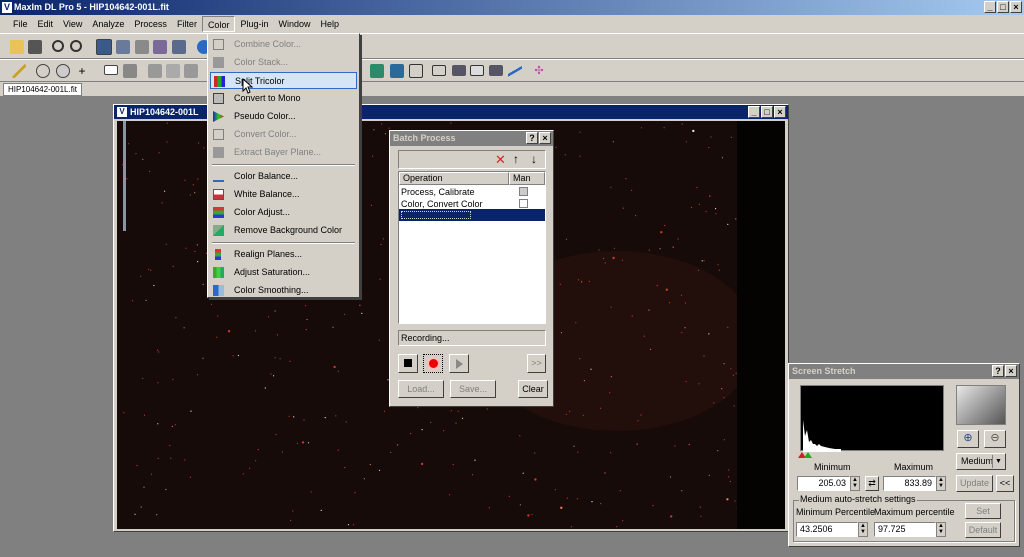  What do you see at coordinates (471, 138) in the screenshot?
I see `batch-dialog-title-bar: Batch Process ? ×` at bounding box center [471, 138].